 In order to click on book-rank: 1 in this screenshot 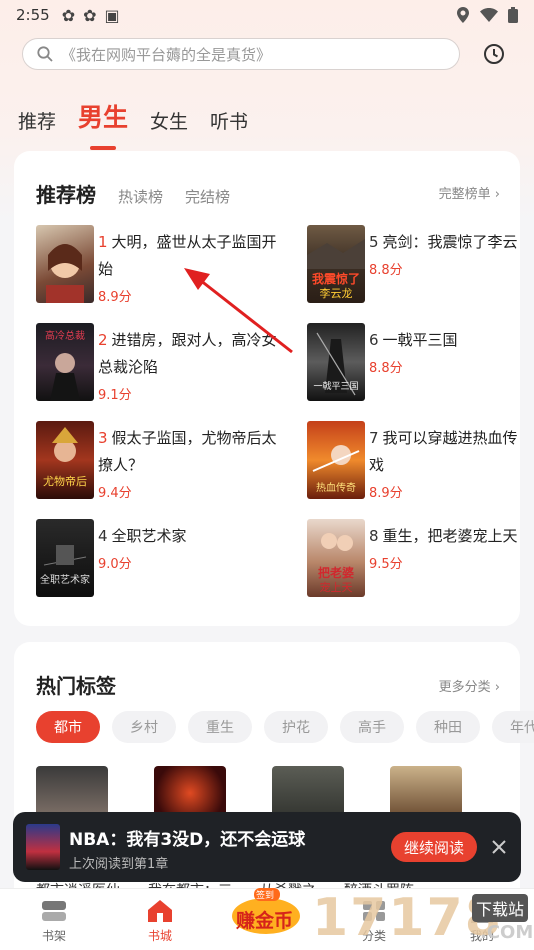, I will do `click(103, 242)`.